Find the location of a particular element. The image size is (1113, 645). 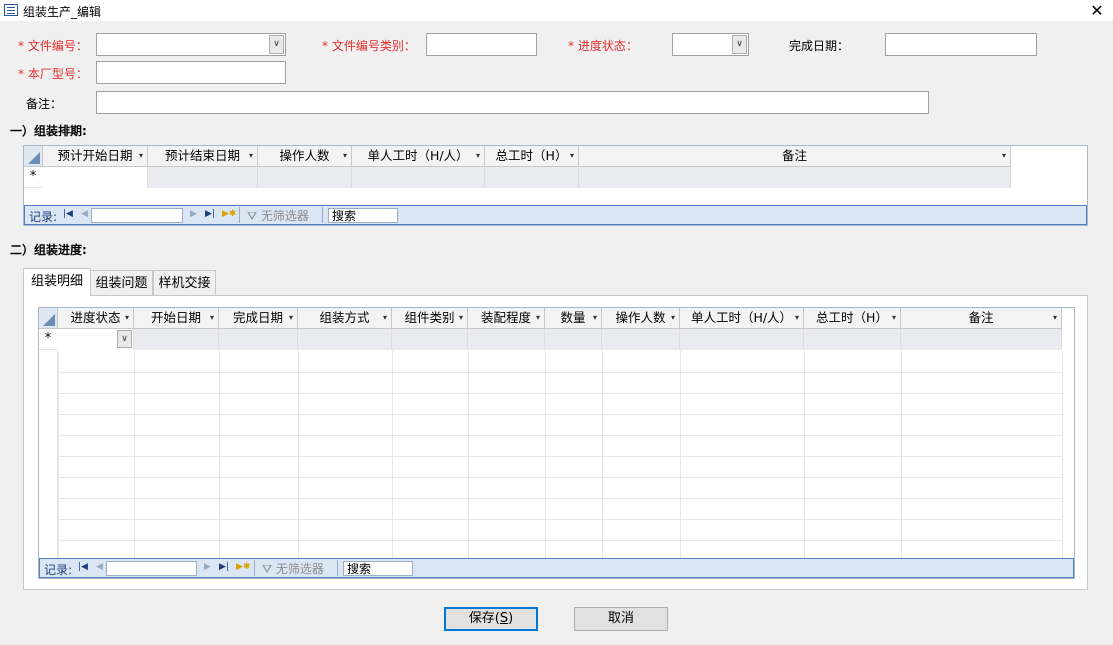

row-selector-column is located at coordinates (48, 454).